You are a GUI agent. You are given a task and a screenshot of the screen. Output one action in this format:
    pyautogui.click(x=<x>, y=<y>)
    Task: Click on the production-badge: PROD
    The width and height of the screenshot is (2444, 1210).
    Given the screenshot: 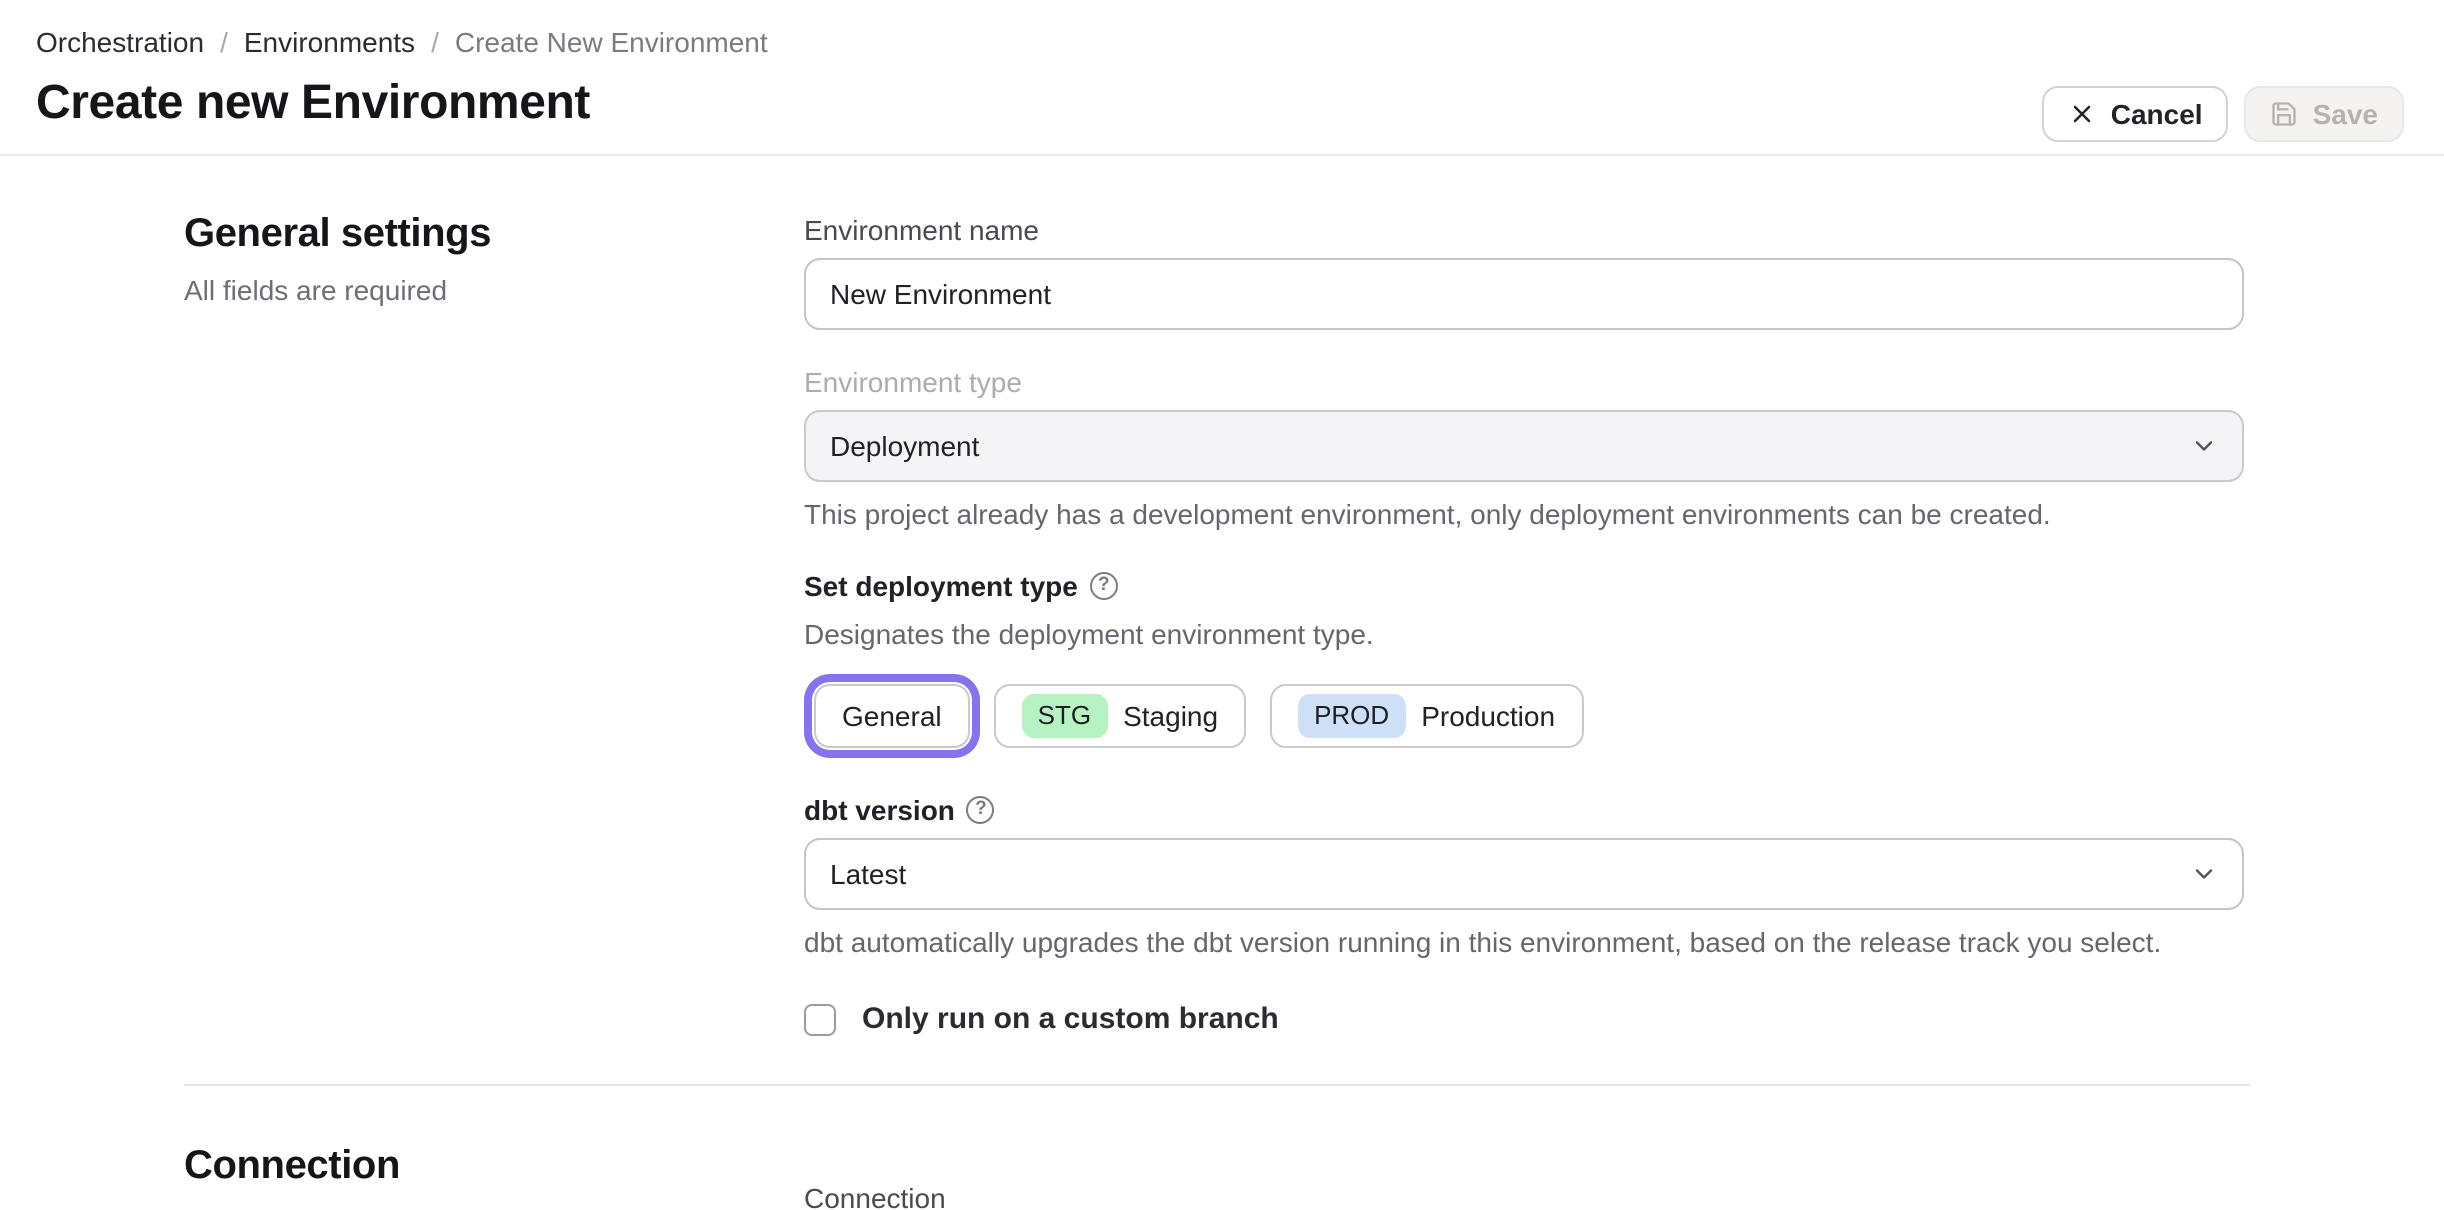 What is the action you would take?
    pyautogui.click(x=1352, y=716)
    